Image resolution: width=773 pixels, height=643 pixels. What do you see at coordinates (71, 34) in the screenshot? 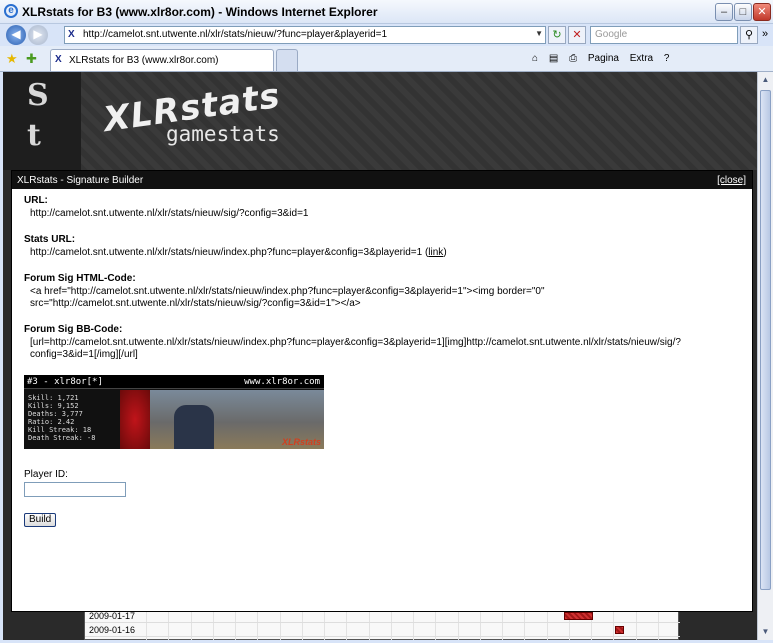
I see `site-favicon: X` at bounding box center [71, 34].